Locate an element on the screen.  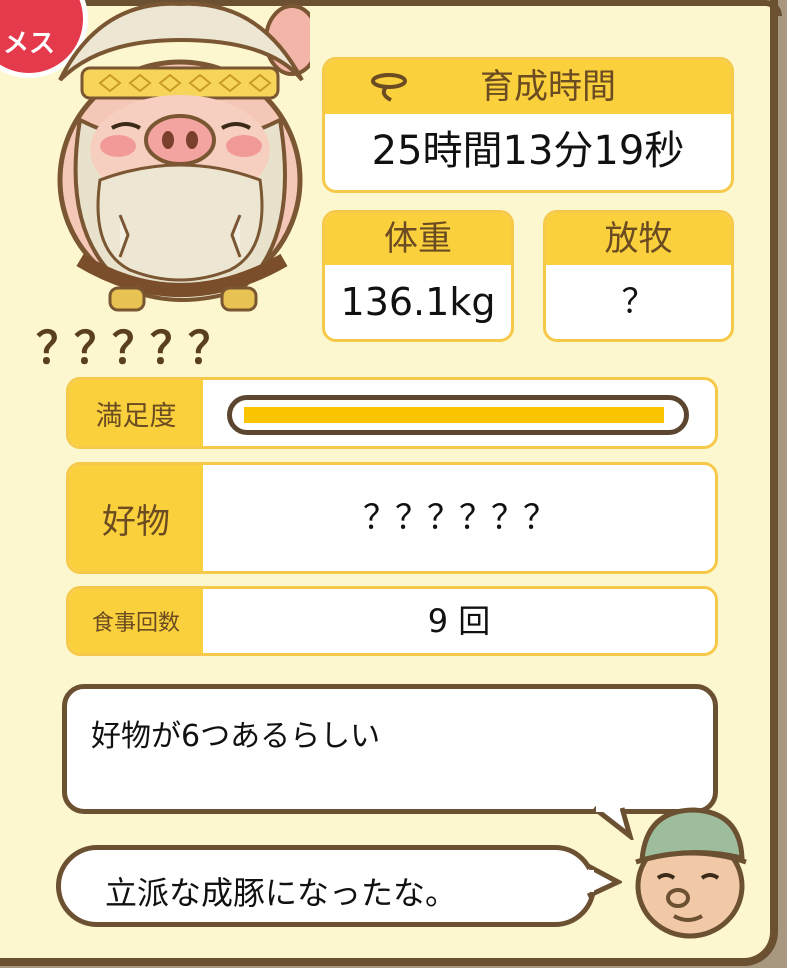
satisfaction-bar-fill is located at coordinates (454, 415).